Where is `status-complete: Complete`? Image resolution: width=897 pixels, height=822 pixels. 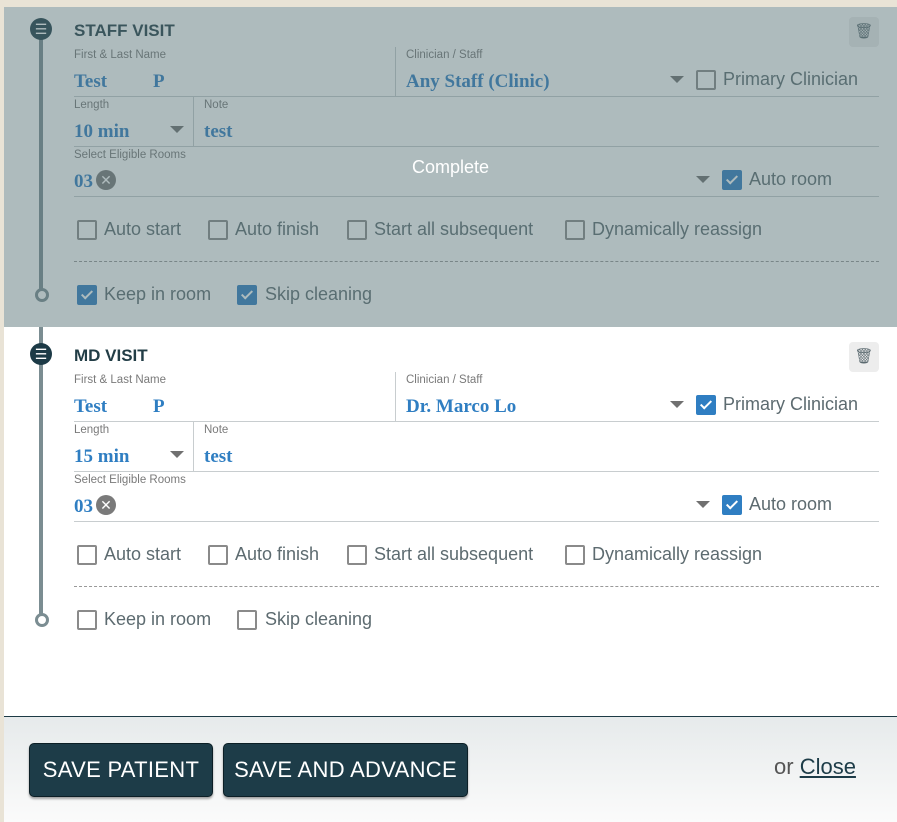 status-complete: Complete is located at coordinates (450, 167).